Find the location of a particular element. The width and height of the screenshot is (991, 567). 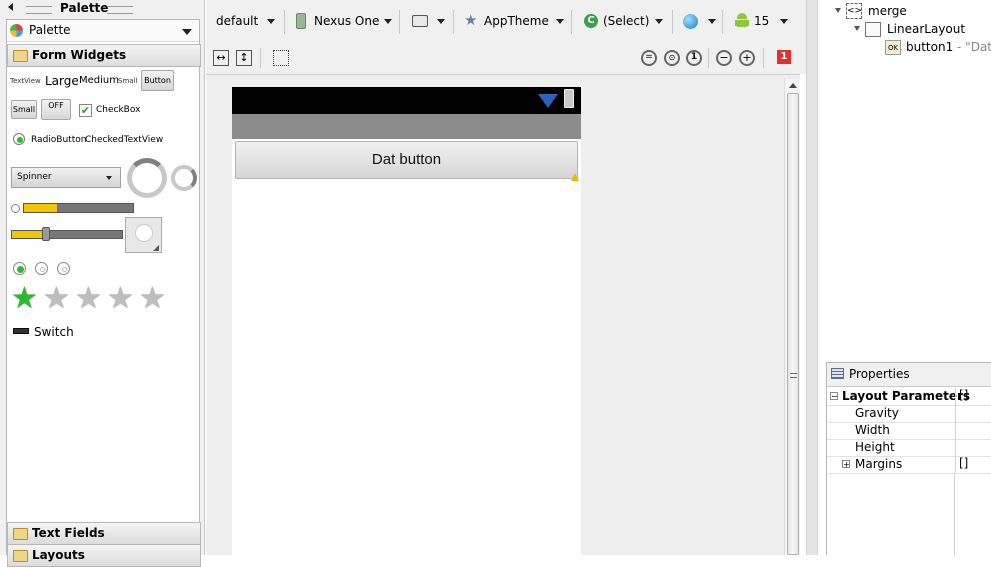

widget-spinner: Spinner is located at coordinates (66, 177).